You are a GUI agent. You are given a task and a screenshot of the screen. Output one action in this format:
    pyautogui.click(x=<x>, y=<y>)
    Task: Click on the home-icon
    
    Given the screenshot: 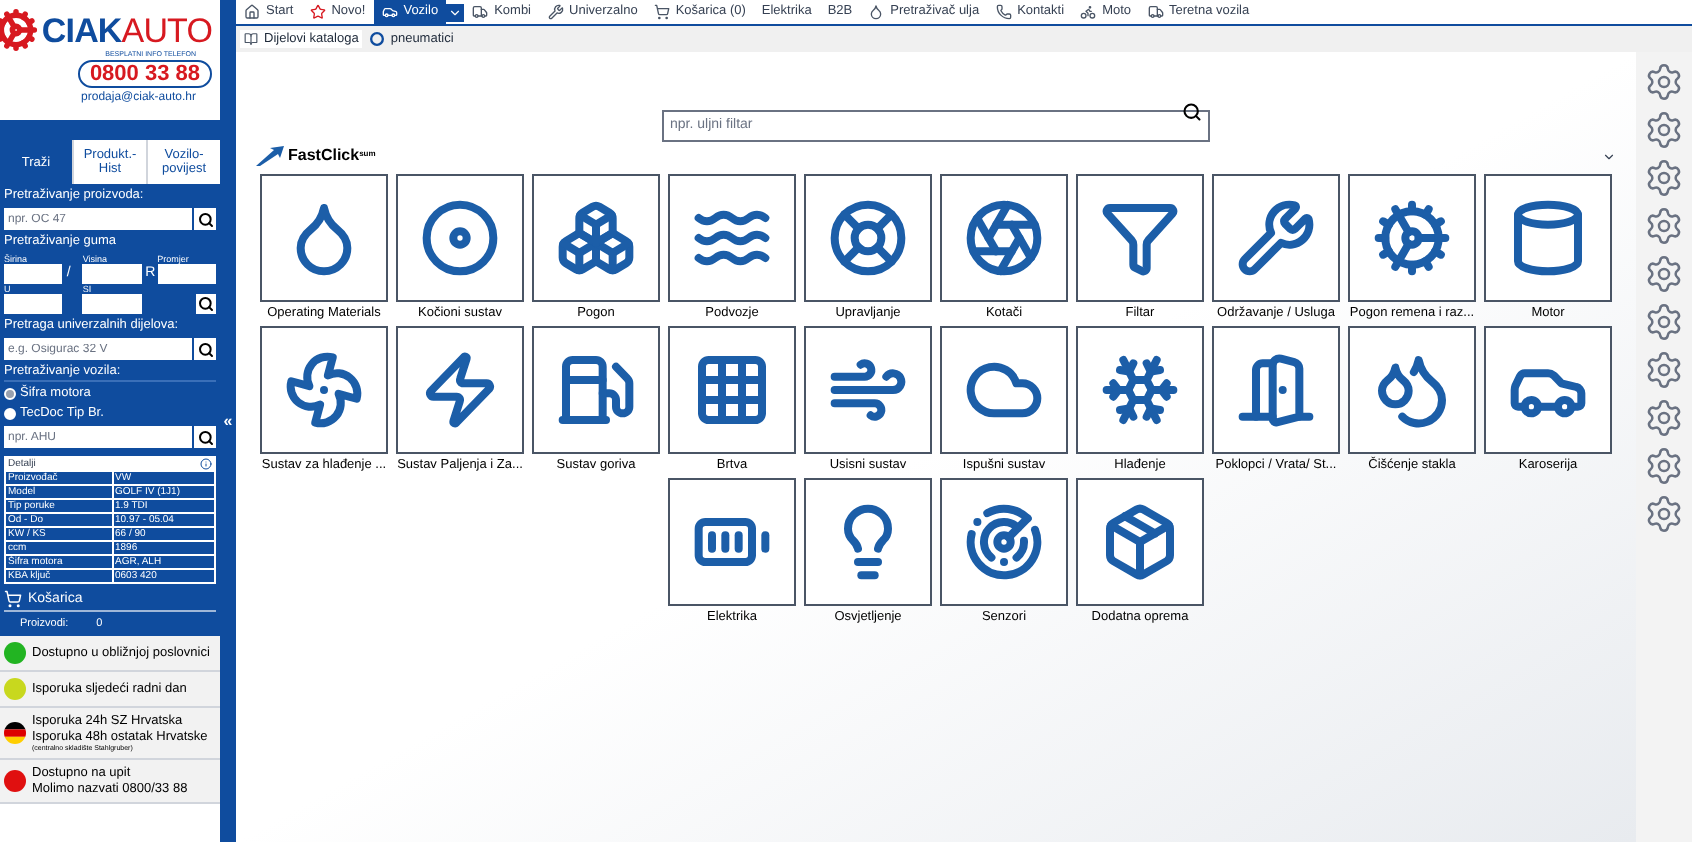 What is the action you would take?
    pyautogui.click(x=252, y=12)
    